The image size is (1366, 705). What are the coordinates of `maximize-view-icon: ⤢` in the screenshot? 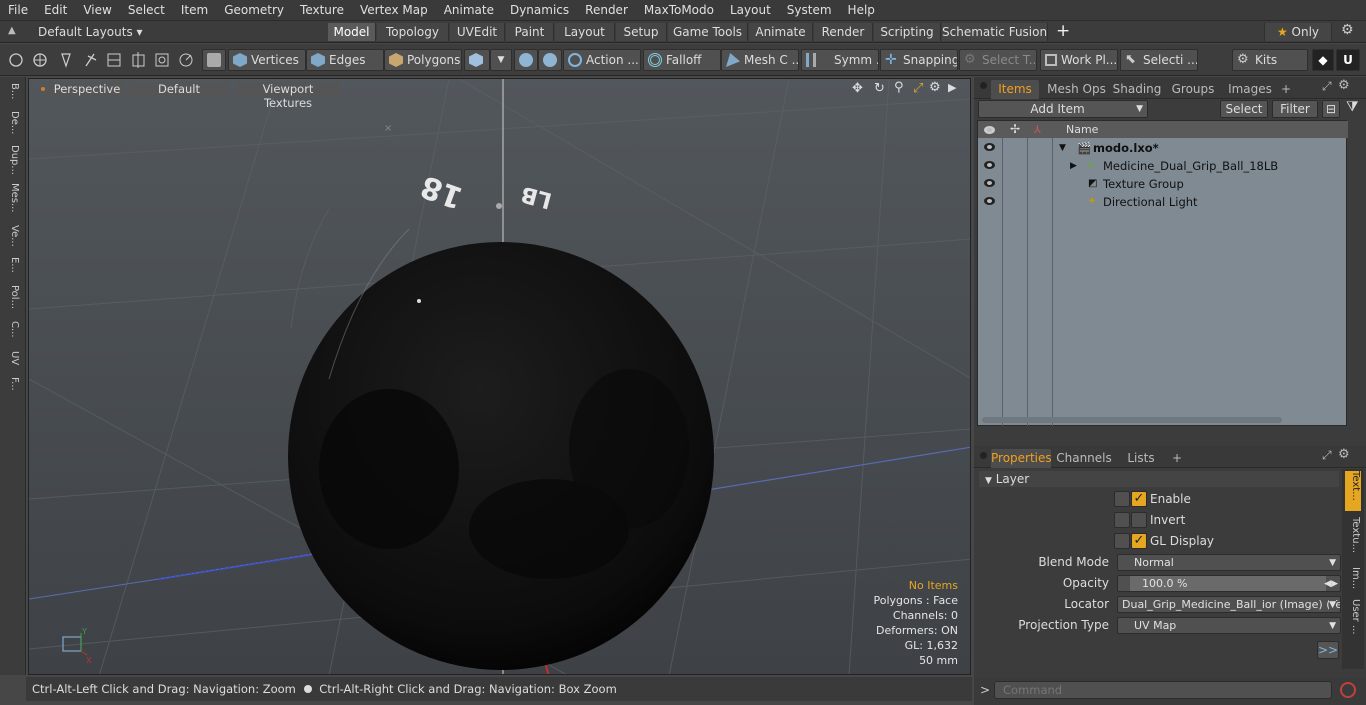 It's located at (918, 88).